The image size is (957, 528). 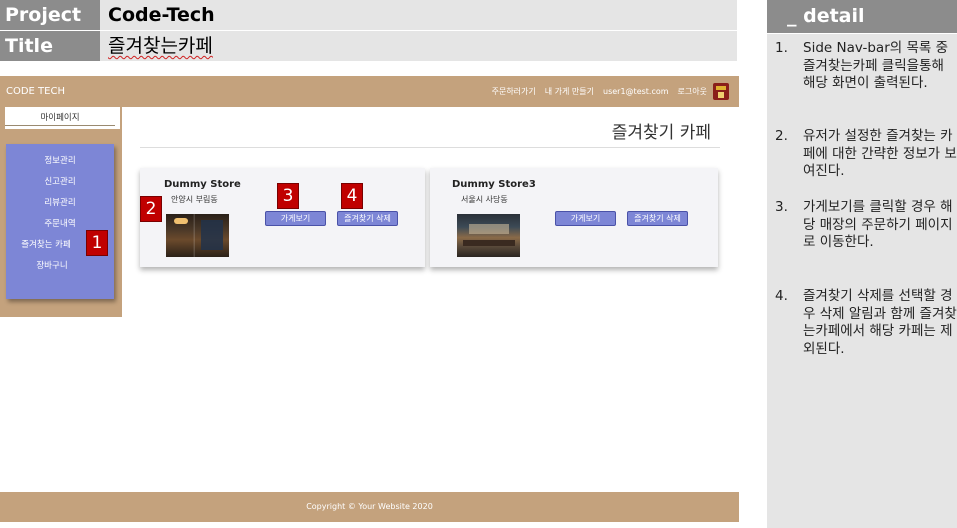 What do you see at coordinates (50, 15) in the screenshot?
I see `project-label: Project` at bounding box center [50, 15].